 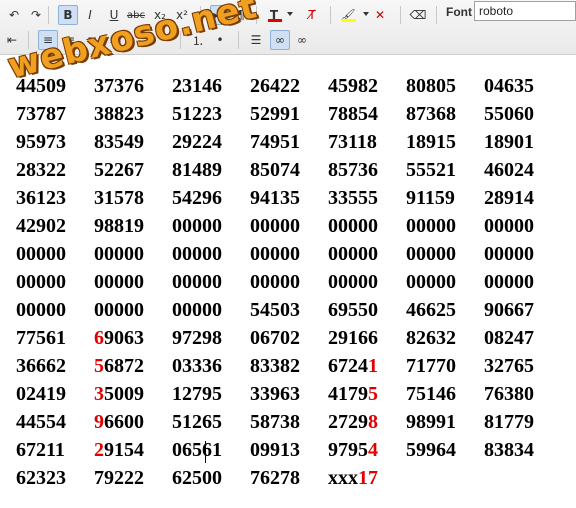 What do you see at coordinates (431, 86) in the screenshot?
I see `number-digits: 80805` at bounding box center [431, 86].